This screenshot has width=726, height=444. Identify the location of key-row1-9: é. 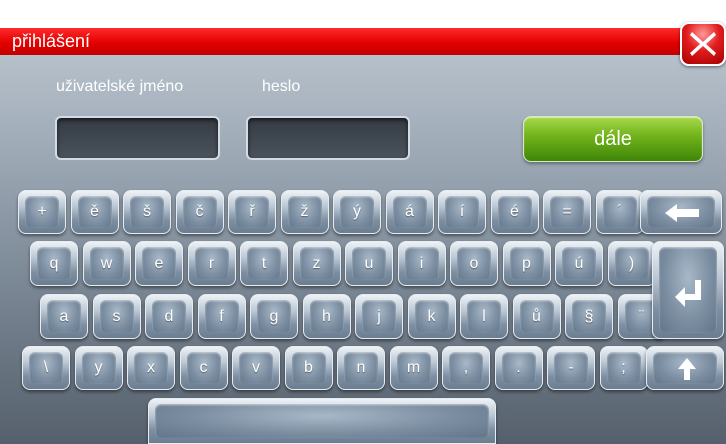
(514, 212).